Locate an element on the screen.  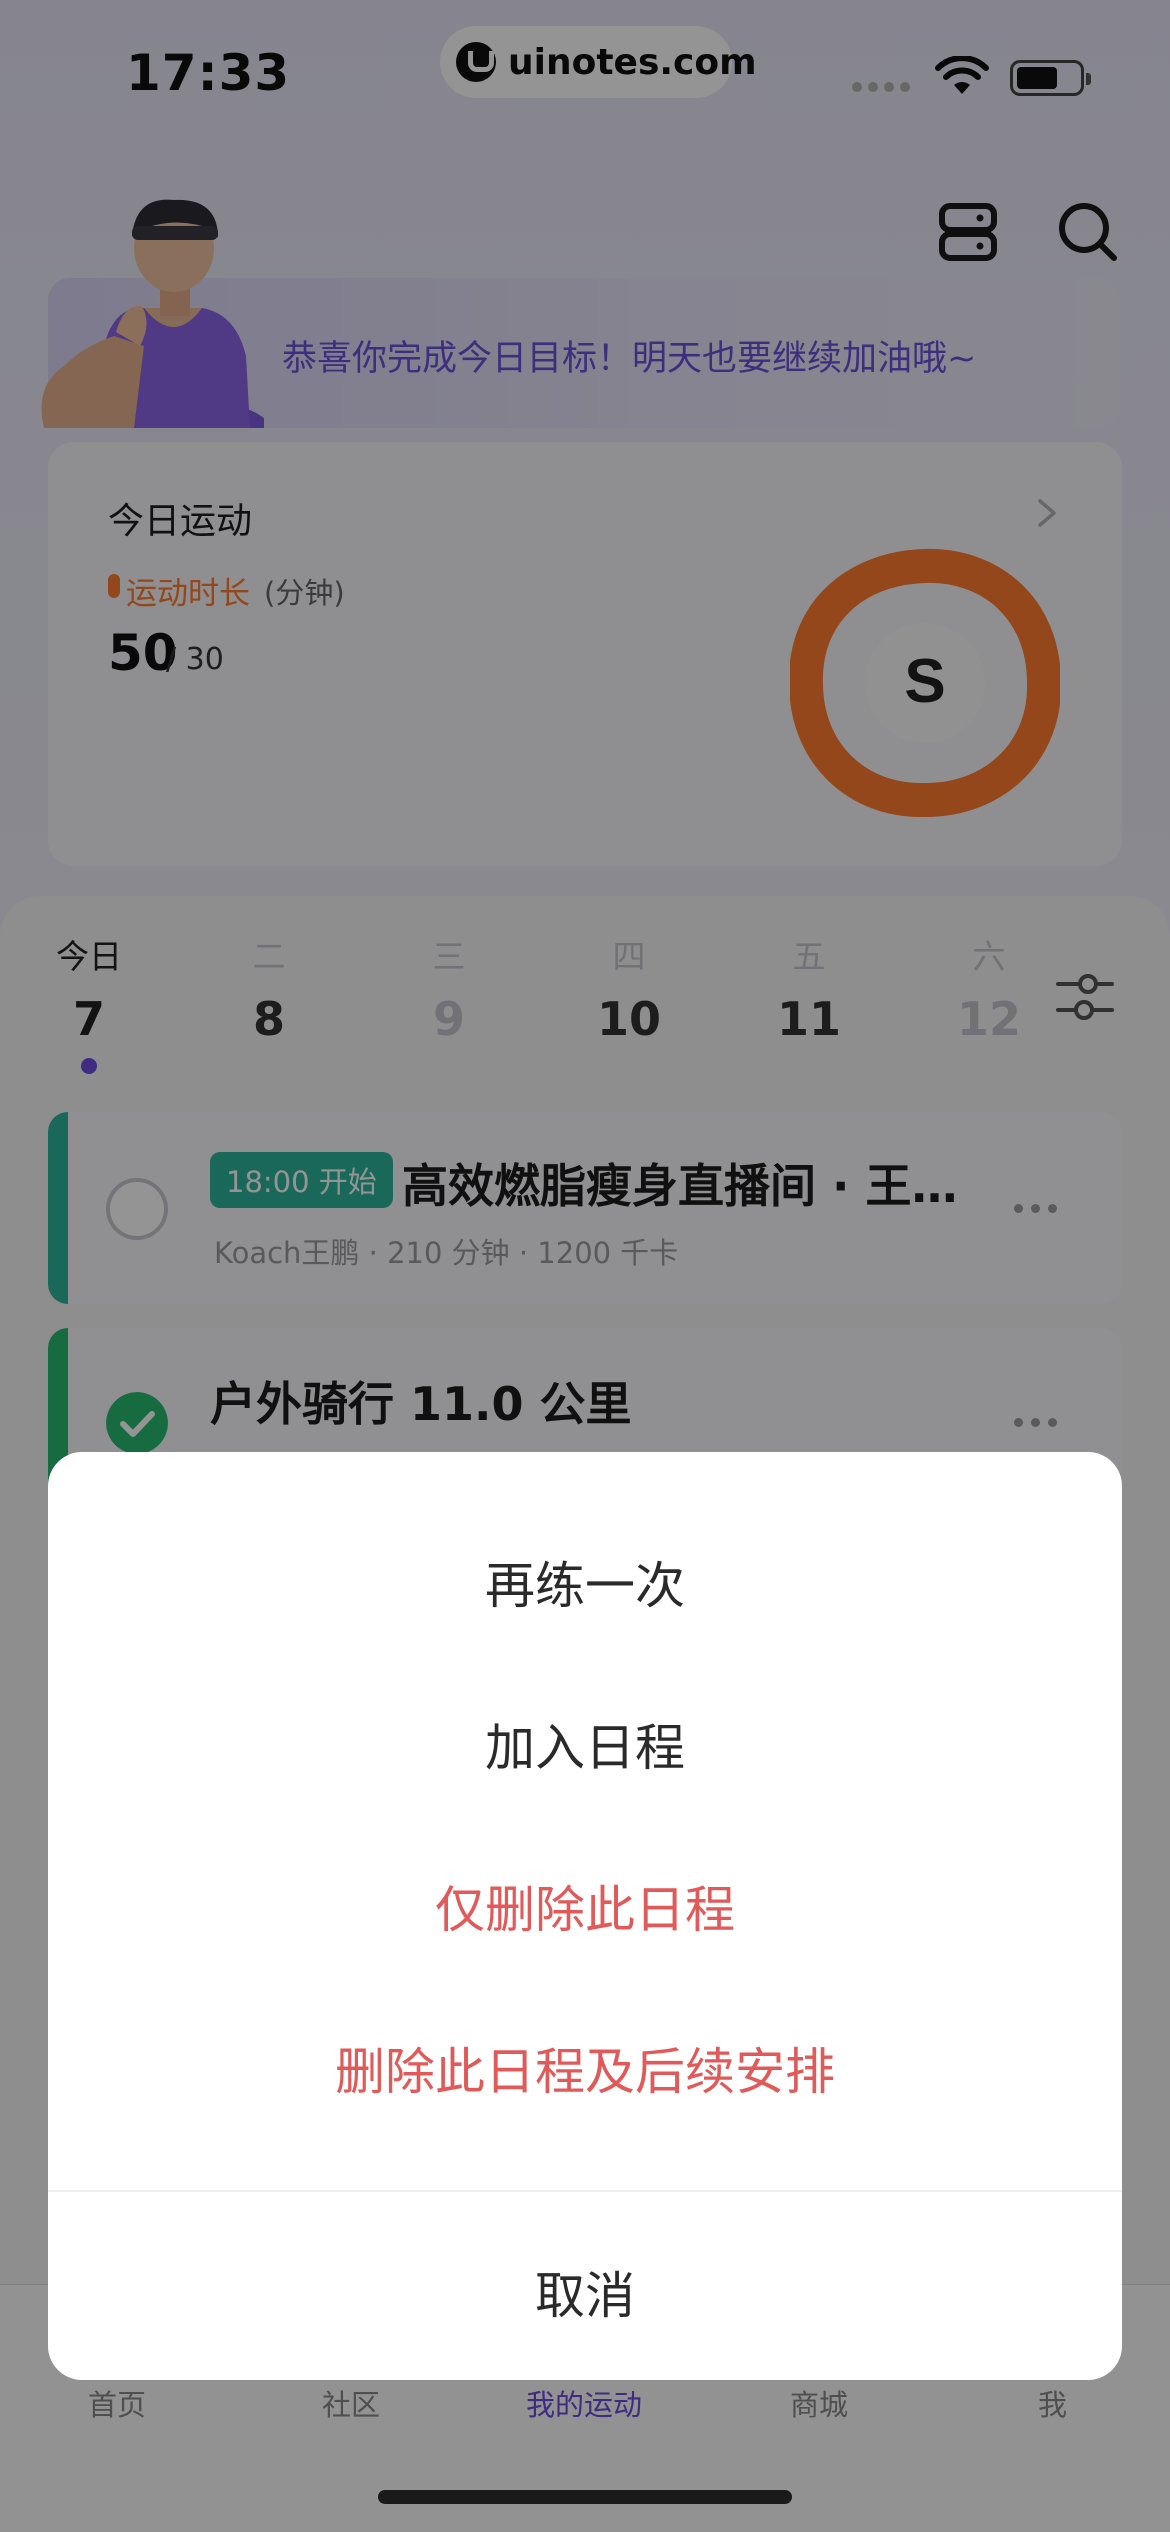
delete-this-schedule-button: 仅删除此日程 is located at coordinates (585, 1906).